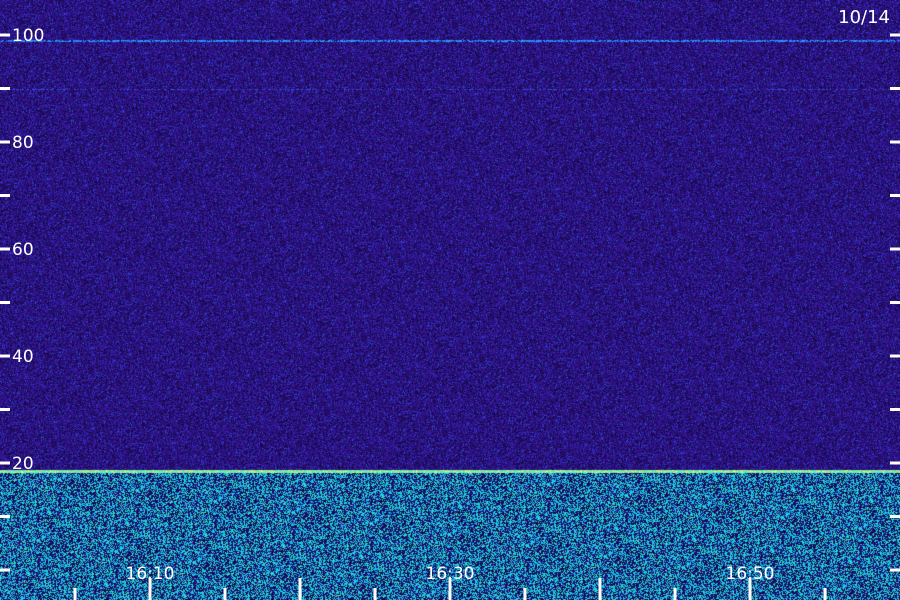 The width and height of the screenshot is (900, 600). I want to click on y-tick-label-60: 60, so click(23, 250).